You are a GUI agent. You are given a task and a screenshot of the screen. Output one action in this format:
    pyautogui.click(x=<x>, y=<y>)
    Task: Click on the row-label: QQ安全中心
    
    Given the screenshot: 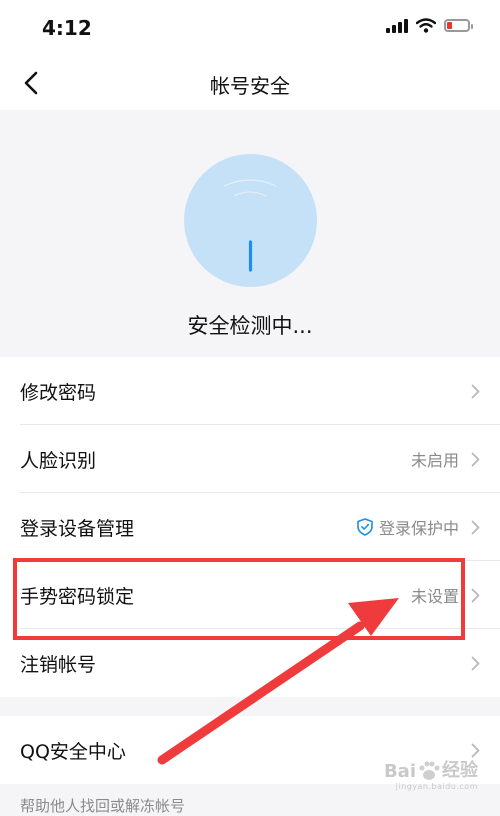 What is the action you would take?
    pyautogui.click(x=73, y=751)
    